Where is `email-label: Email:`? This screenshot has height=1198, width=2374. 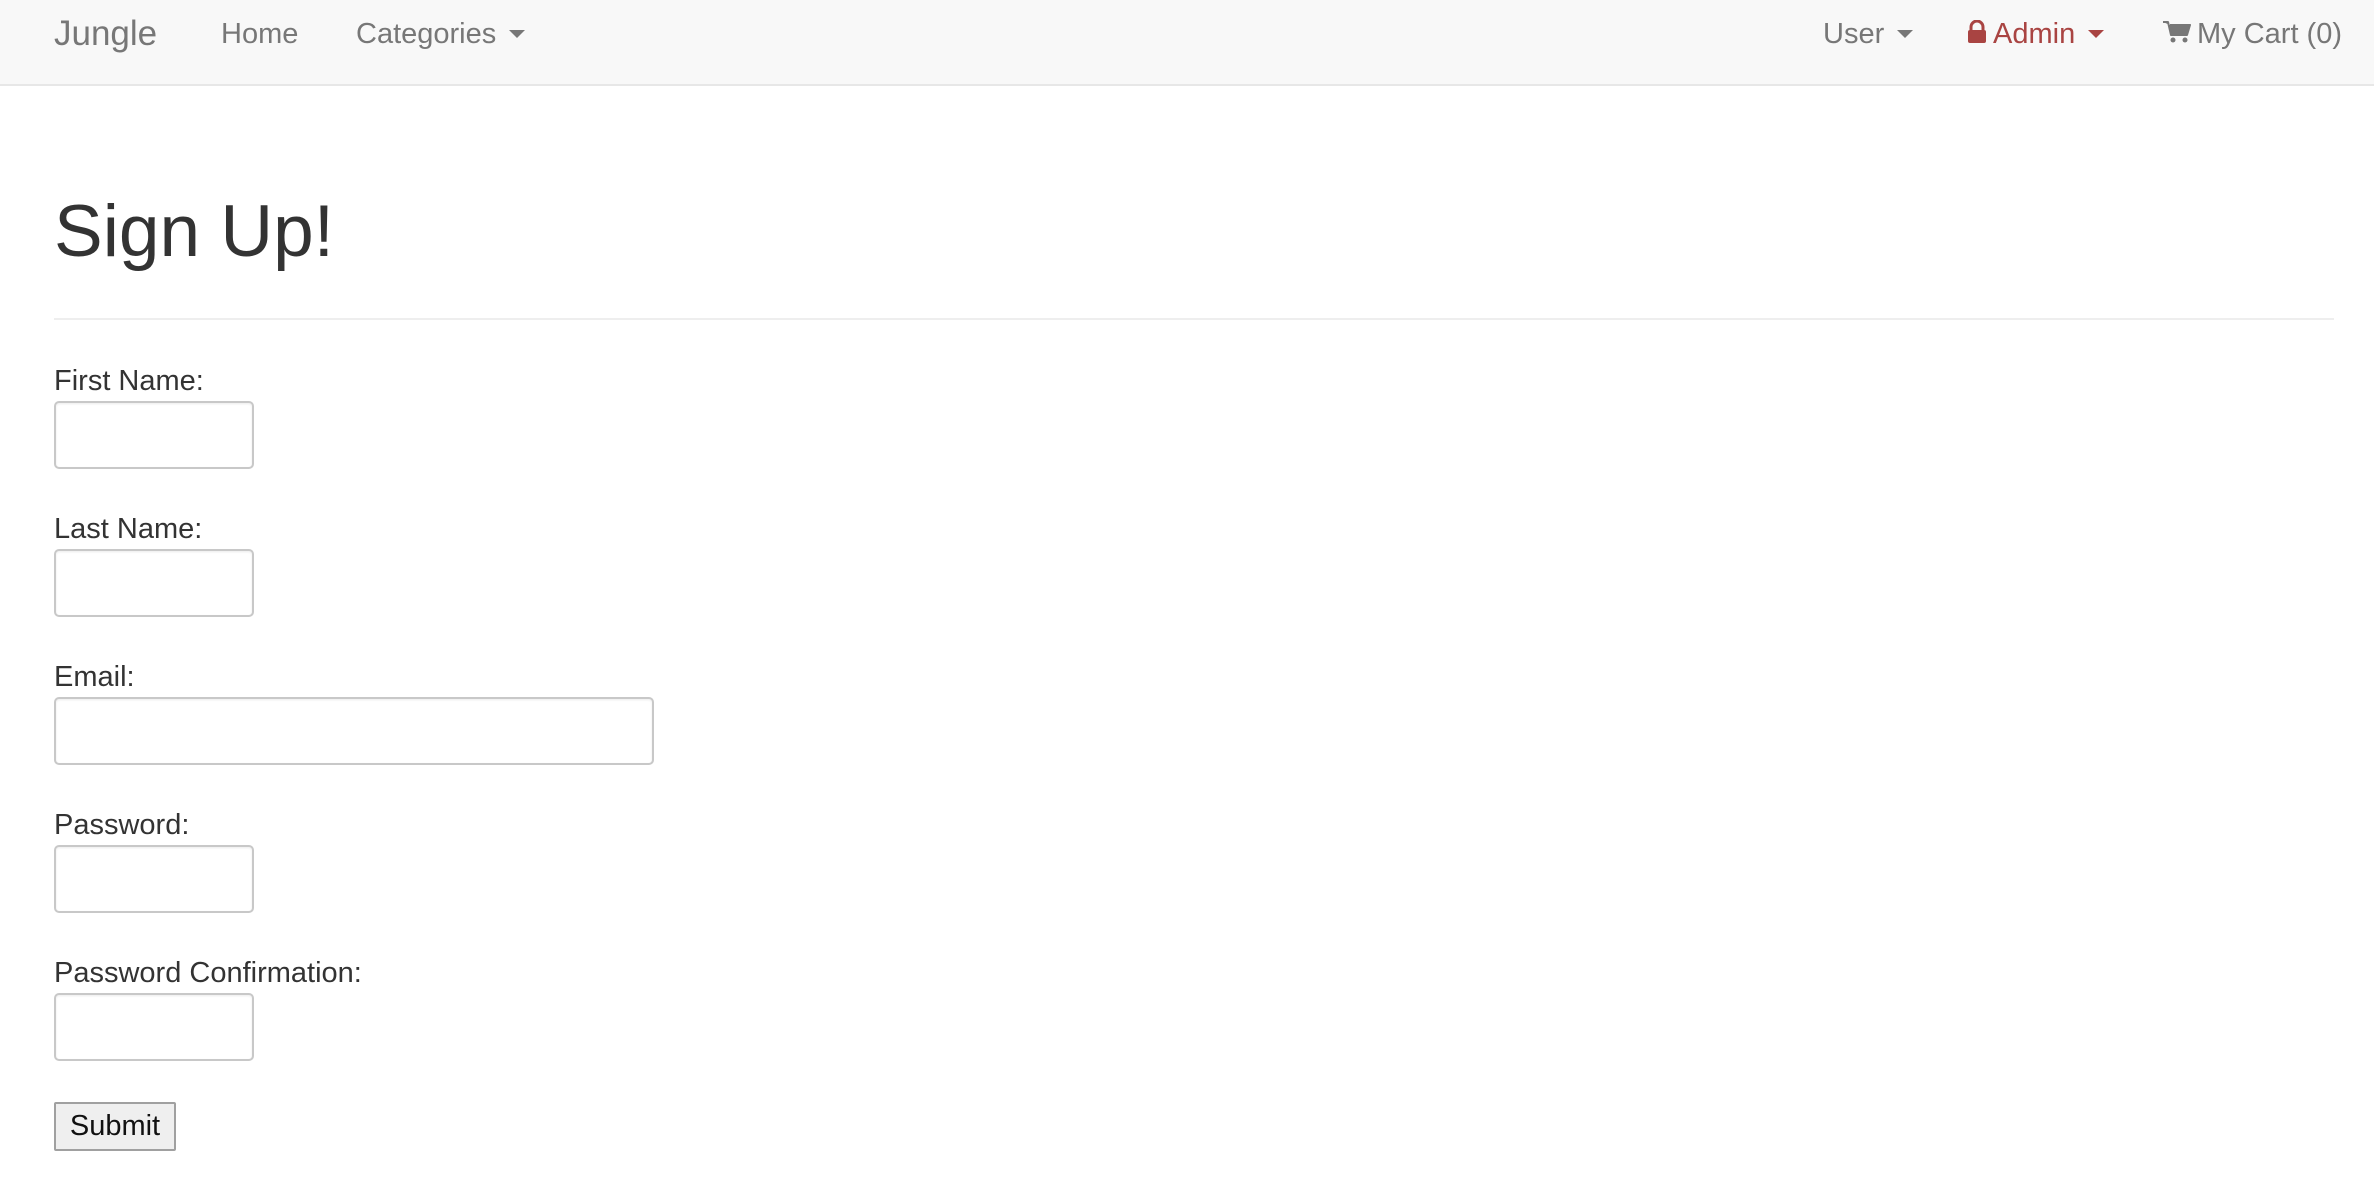
email-label: Email: is located at coordinates (94, 677).